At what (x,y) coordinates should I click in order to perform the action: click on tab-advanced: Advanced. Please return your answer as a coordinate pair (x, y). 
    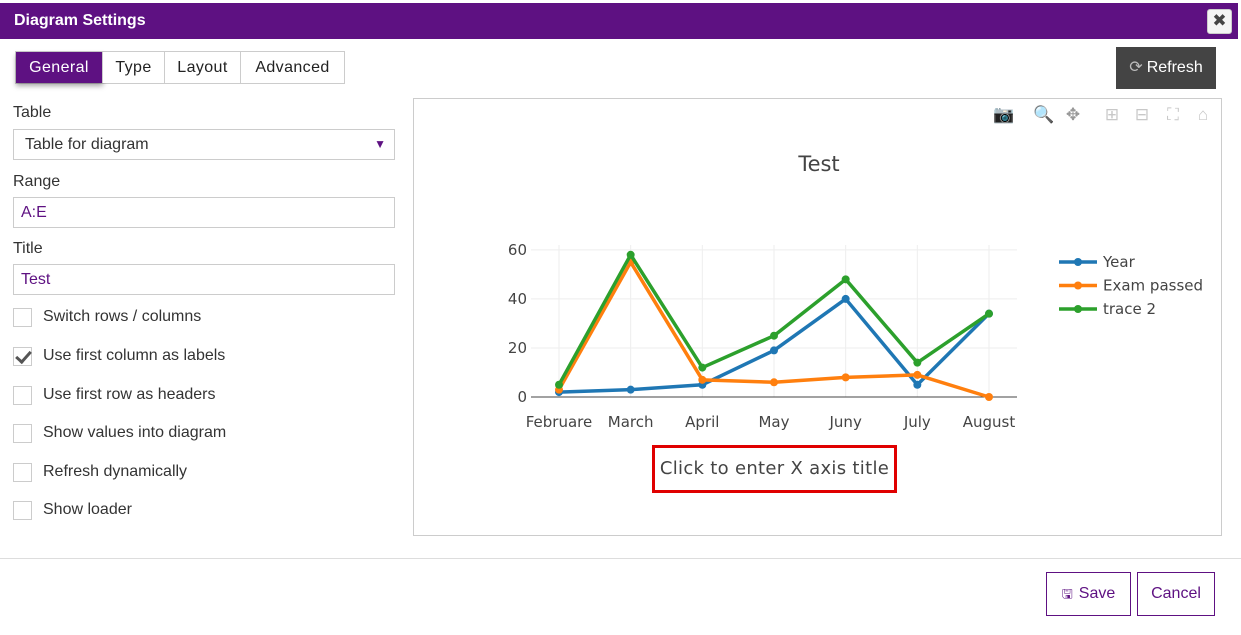
    Looking at the image, I should click on (292, 67).